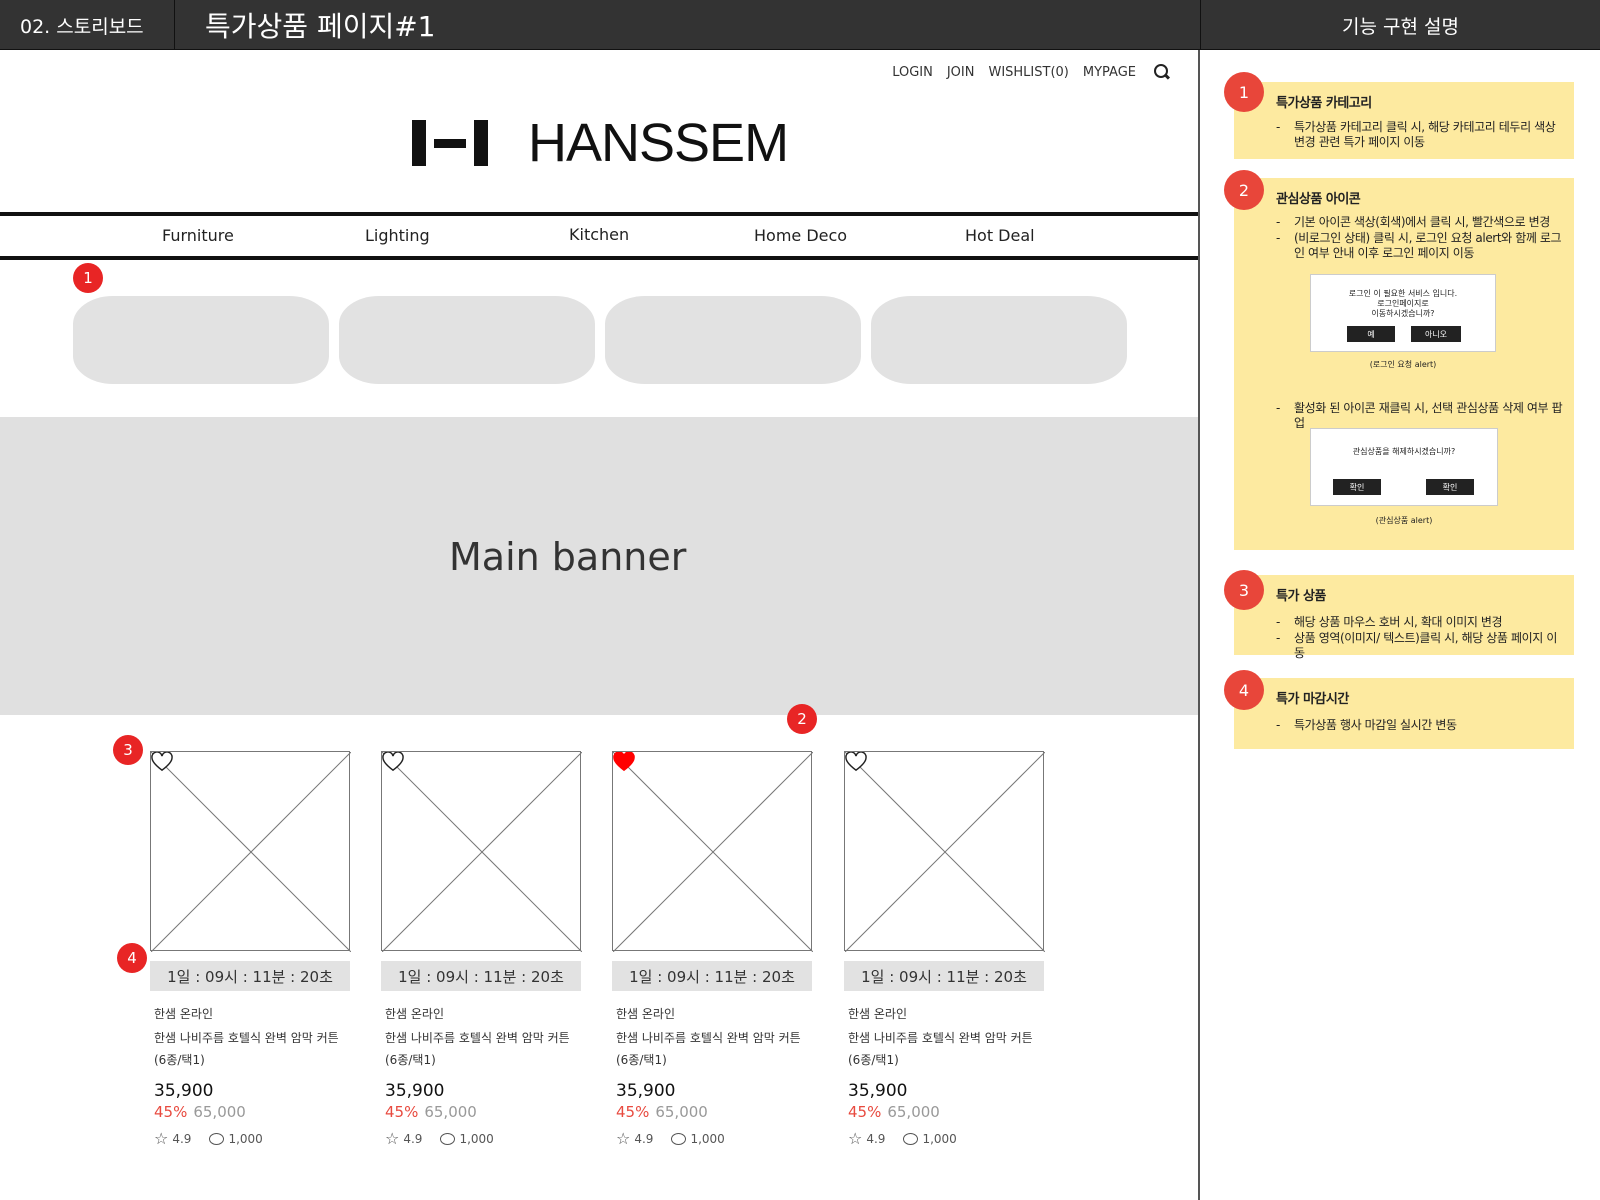 This screenshot has height=1200, width=1600. Describe the element at coordinates (912, 72) in the screenshot. I see `login-link: LOGIN` at that location.